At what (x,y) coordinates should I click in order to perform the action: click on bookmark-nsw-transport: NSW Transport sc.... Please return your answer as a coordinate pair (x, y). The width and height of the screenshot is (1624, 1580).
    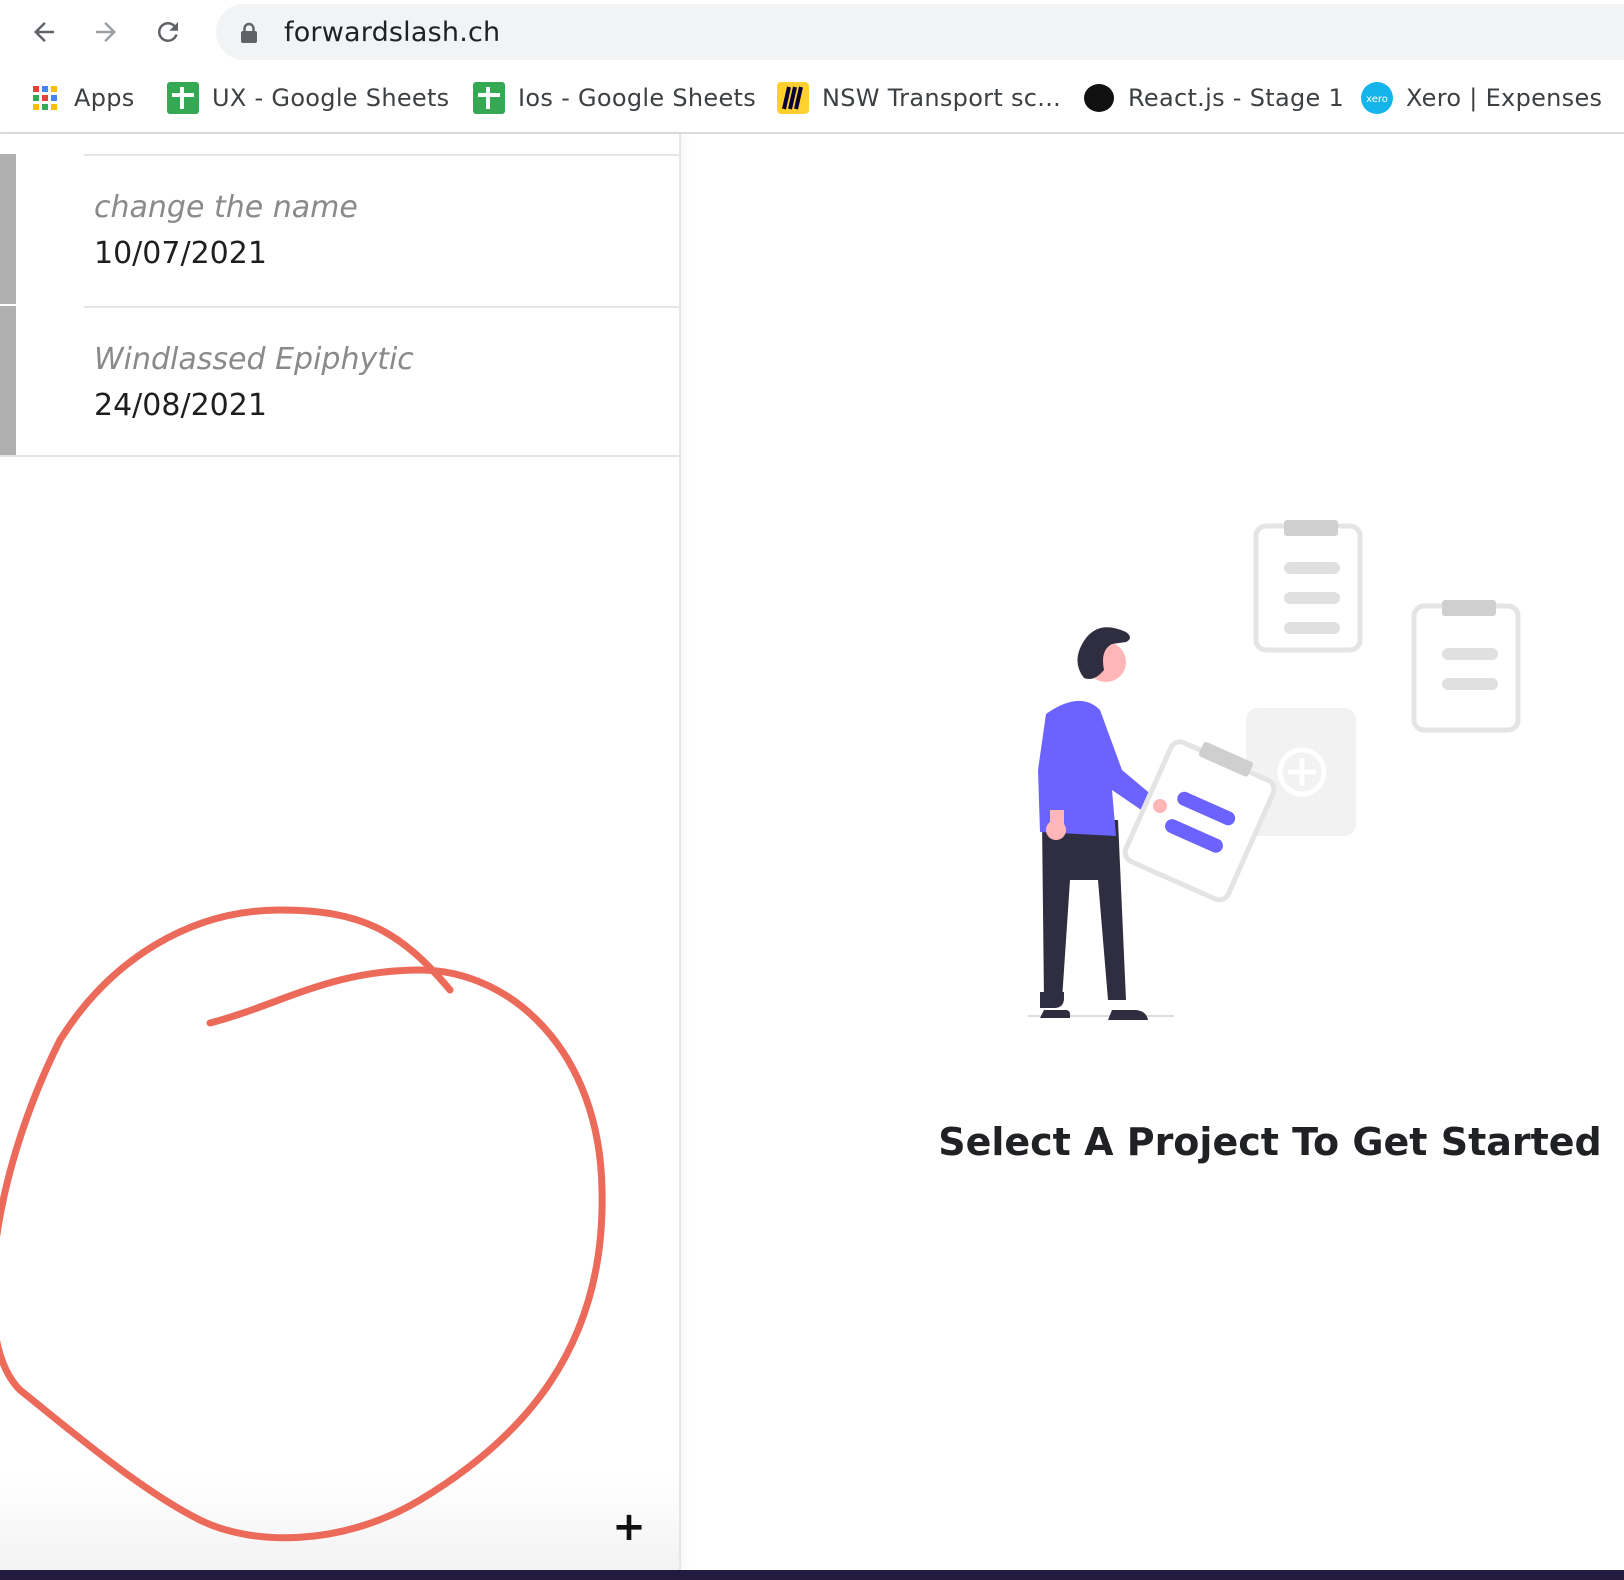
    Looking at the image, I should click on (918, 98).